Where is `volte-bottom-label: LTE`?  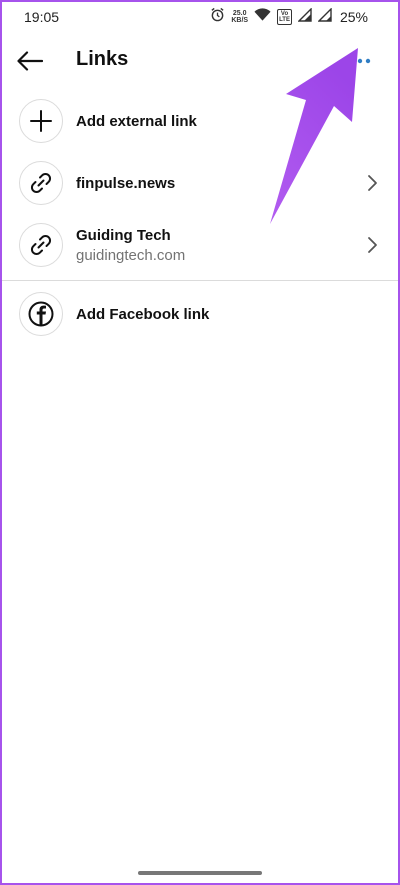 volte-bottom-label: LTE is located at coordinates (284, 20).